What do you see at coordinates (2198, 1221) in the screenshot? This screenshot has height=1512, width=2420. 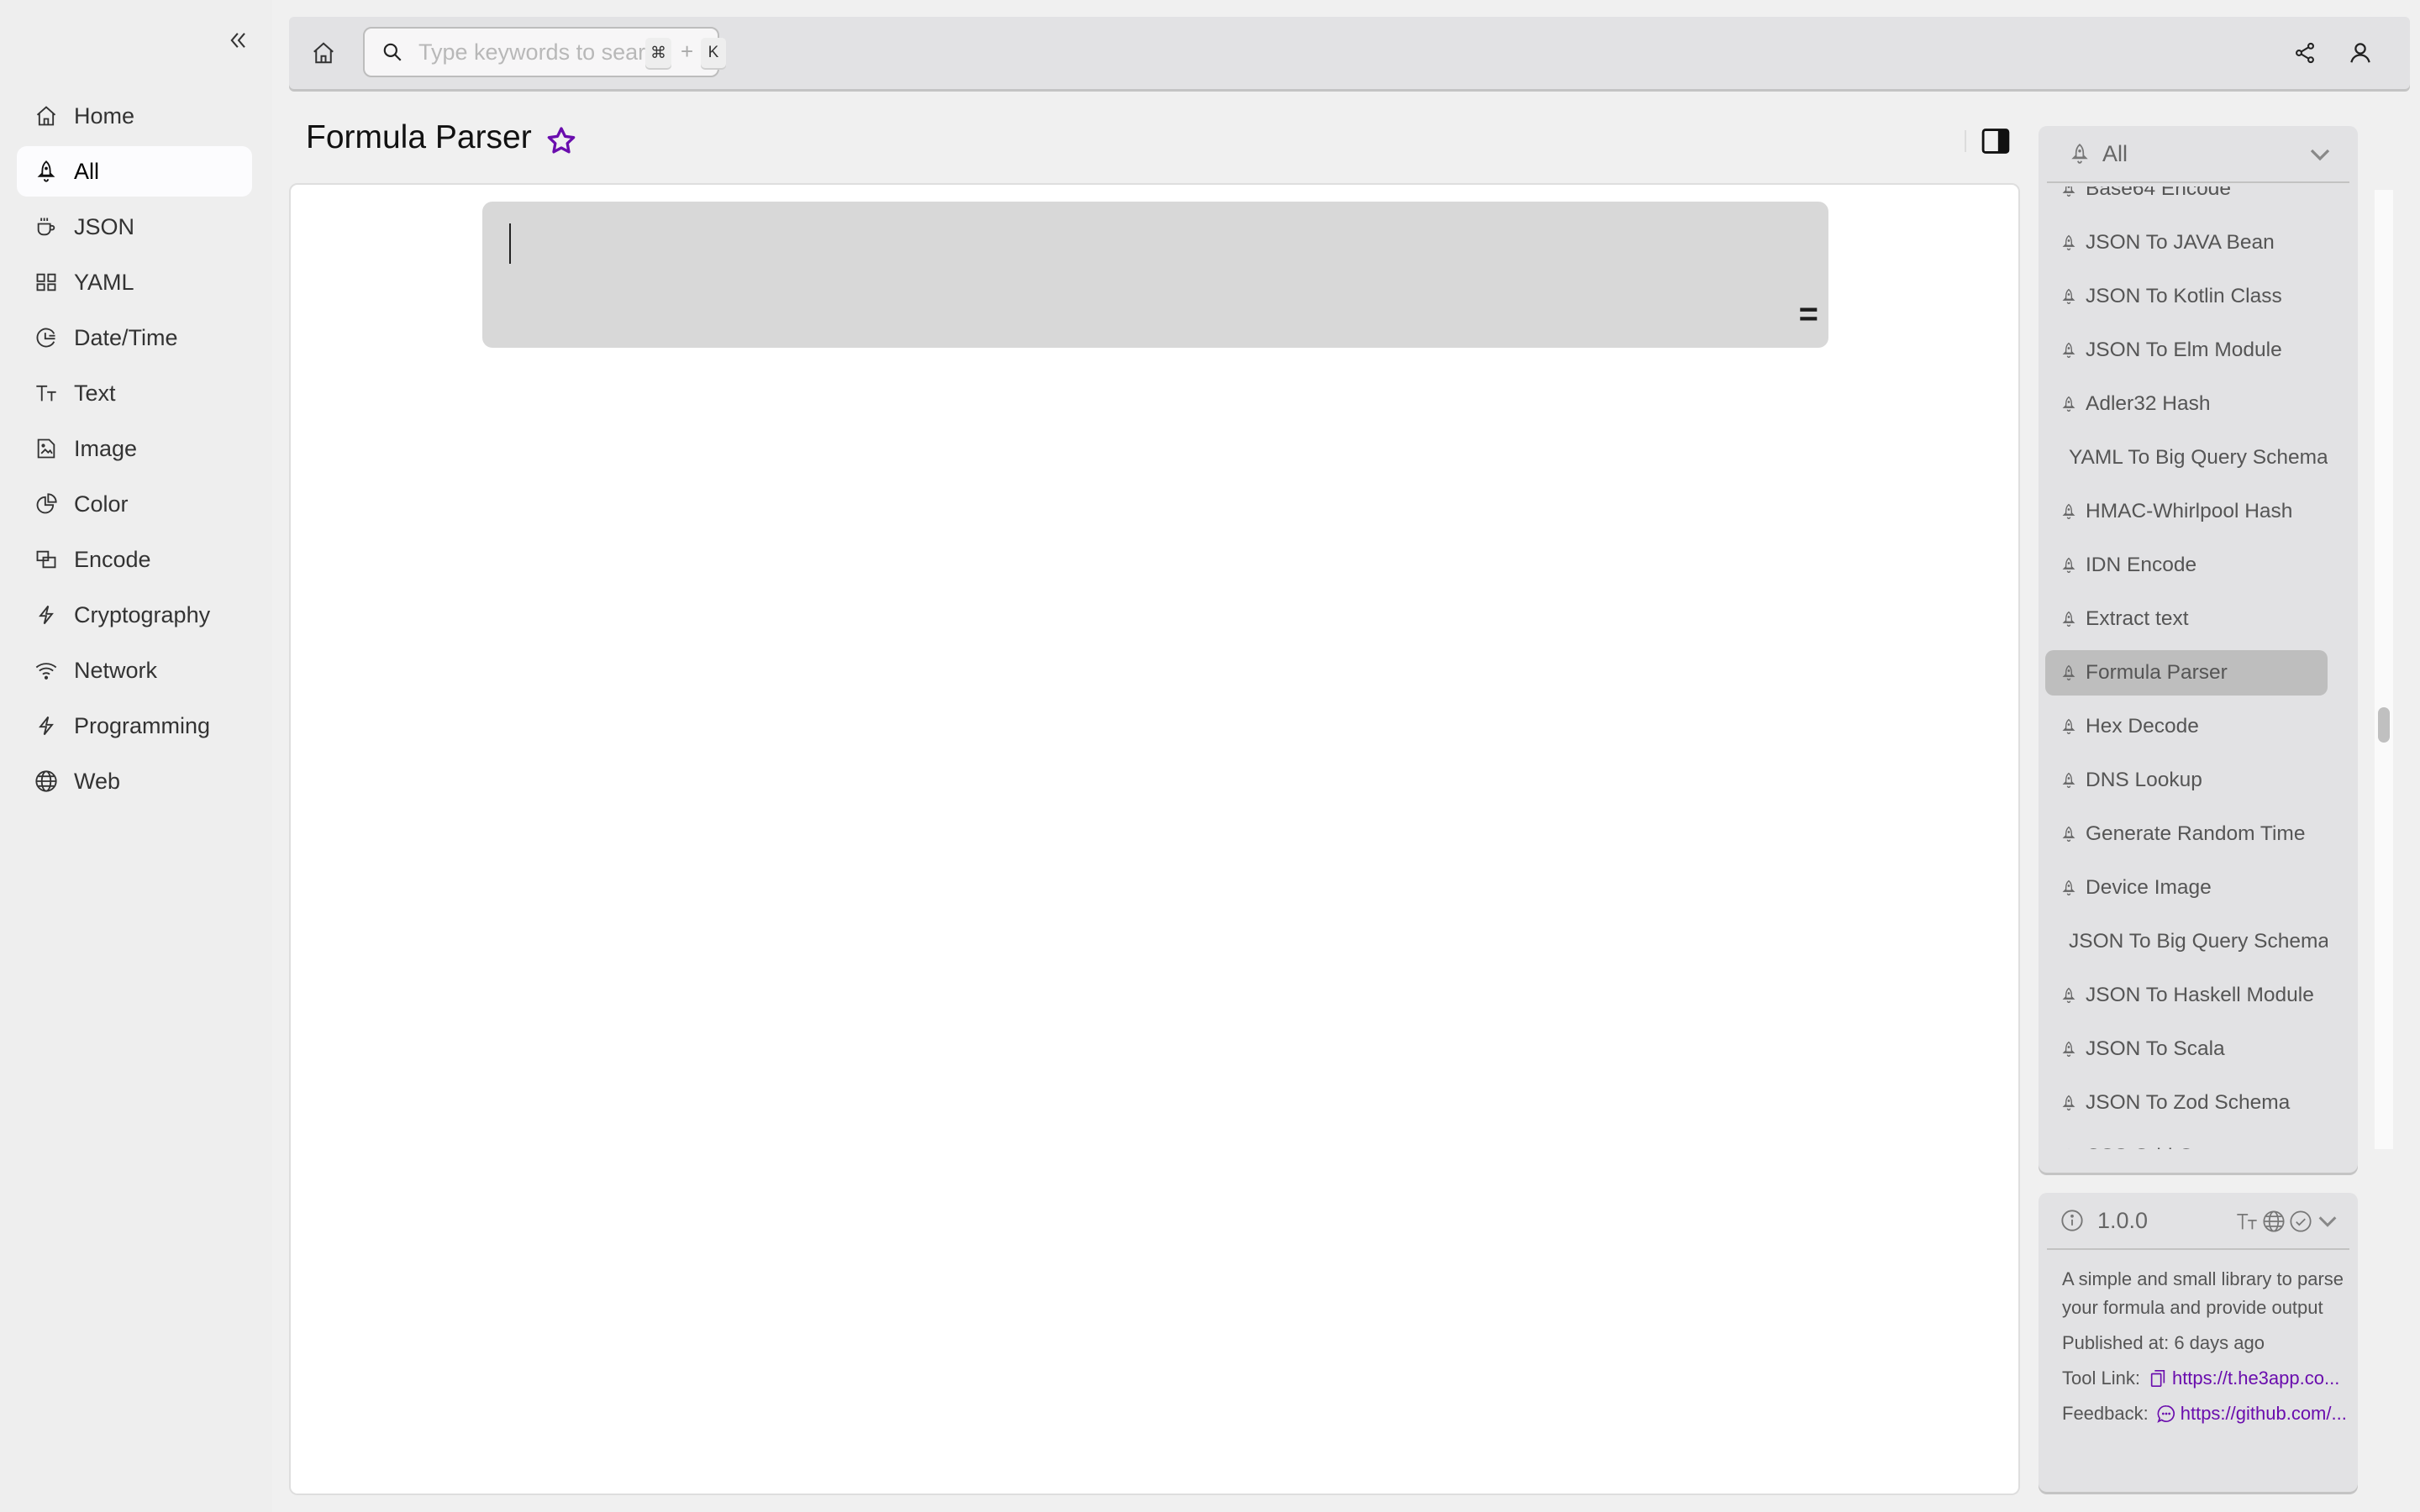 I see `info-header: 1.0.0` at bounding box center [2198, 1221].